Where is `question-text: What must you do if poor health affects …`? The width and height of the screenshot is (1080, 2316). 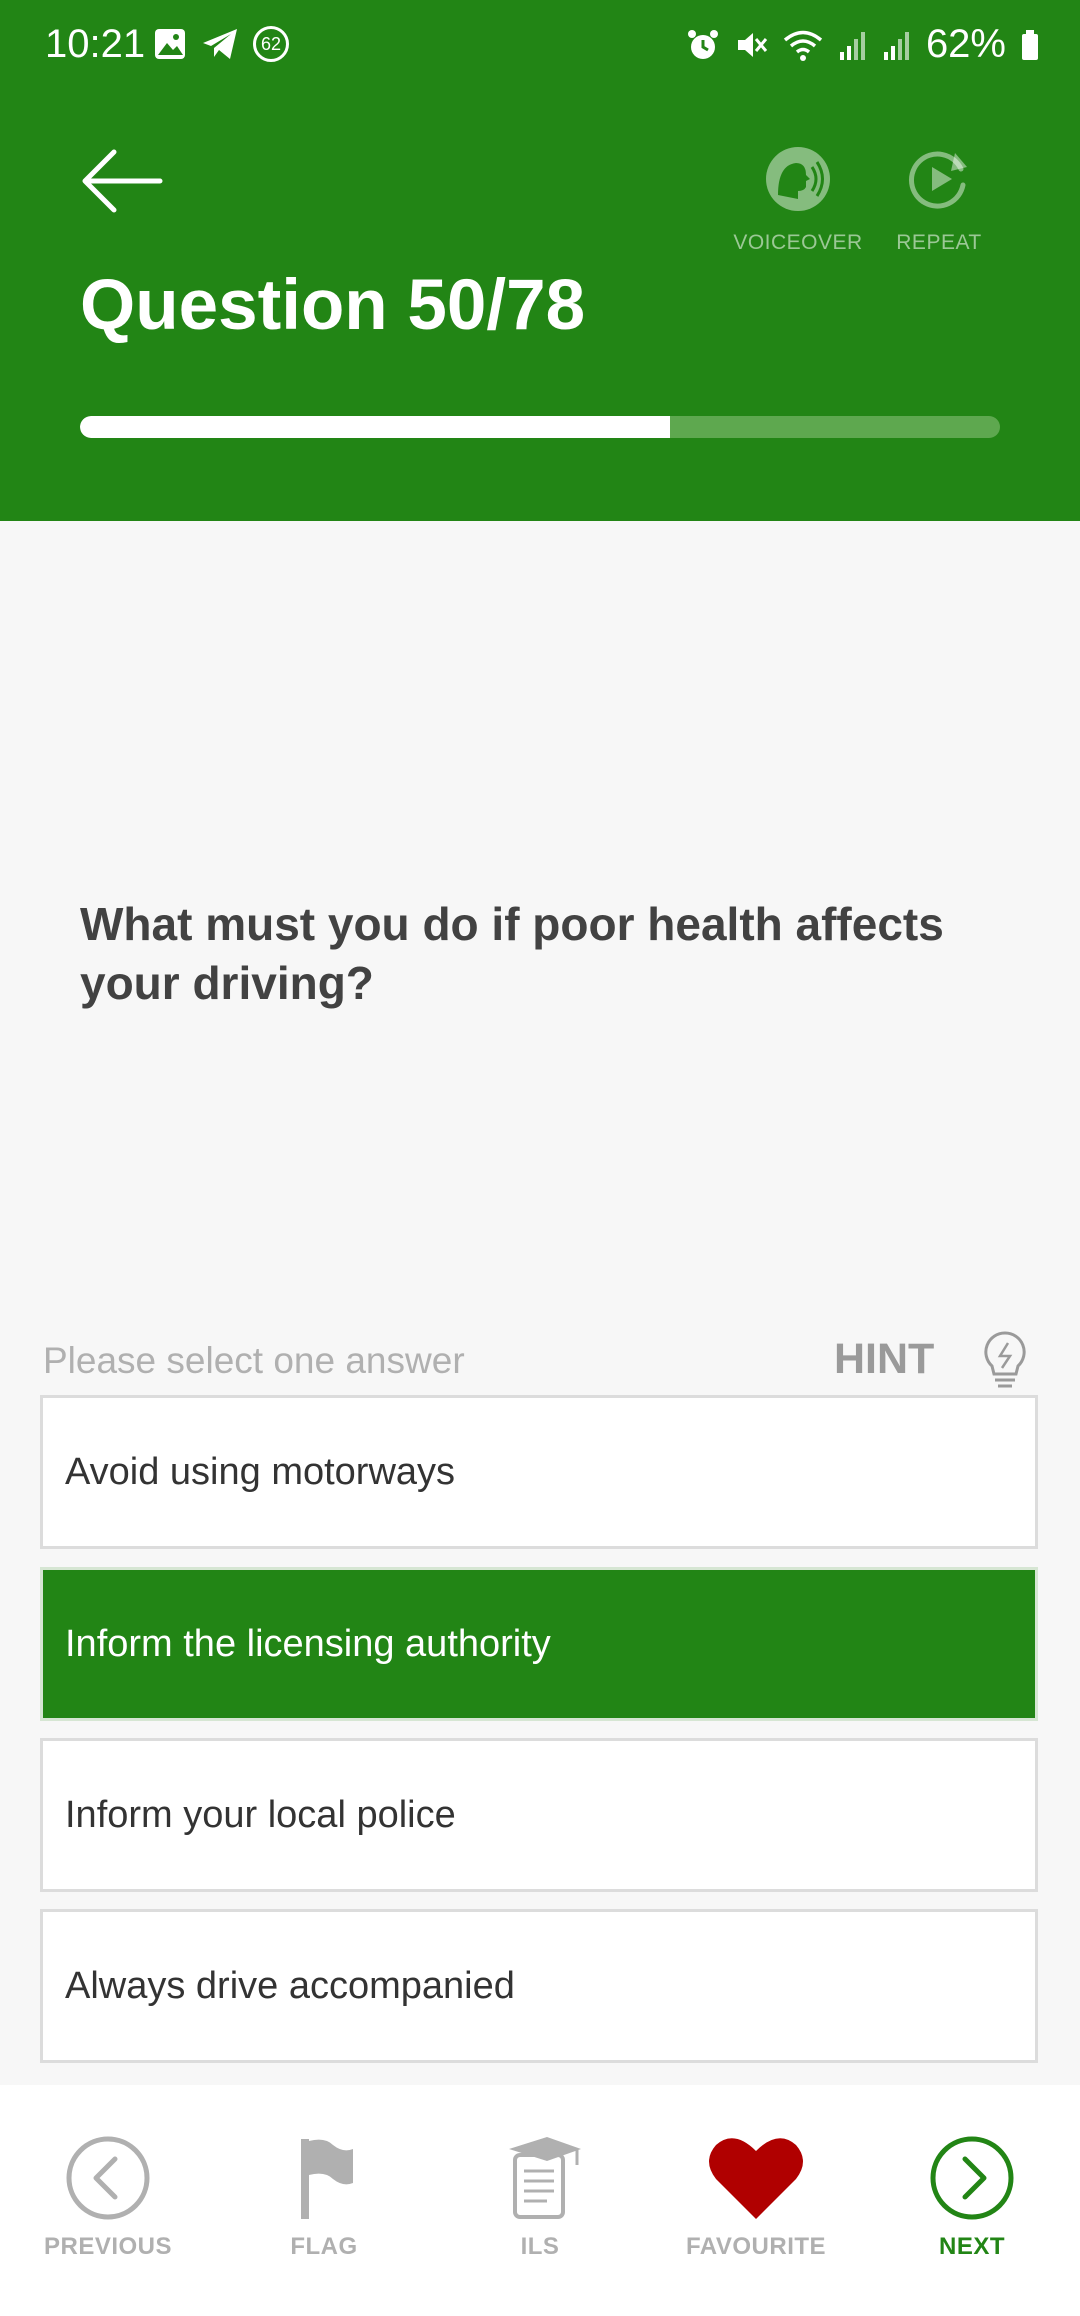
question-text: What must you do if poor health affects … is located at coordinates (512, 953).